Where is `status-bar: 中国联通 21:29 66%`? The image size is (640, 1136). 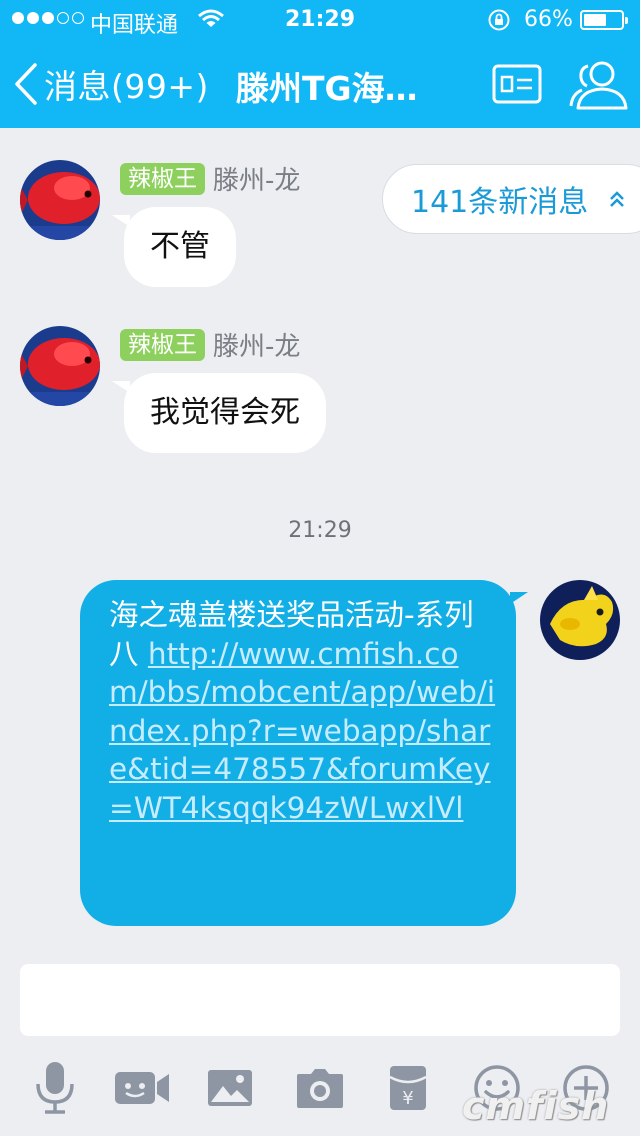
status-bar: 中国联通 21:29 66% is located at coordinates (320, 20).